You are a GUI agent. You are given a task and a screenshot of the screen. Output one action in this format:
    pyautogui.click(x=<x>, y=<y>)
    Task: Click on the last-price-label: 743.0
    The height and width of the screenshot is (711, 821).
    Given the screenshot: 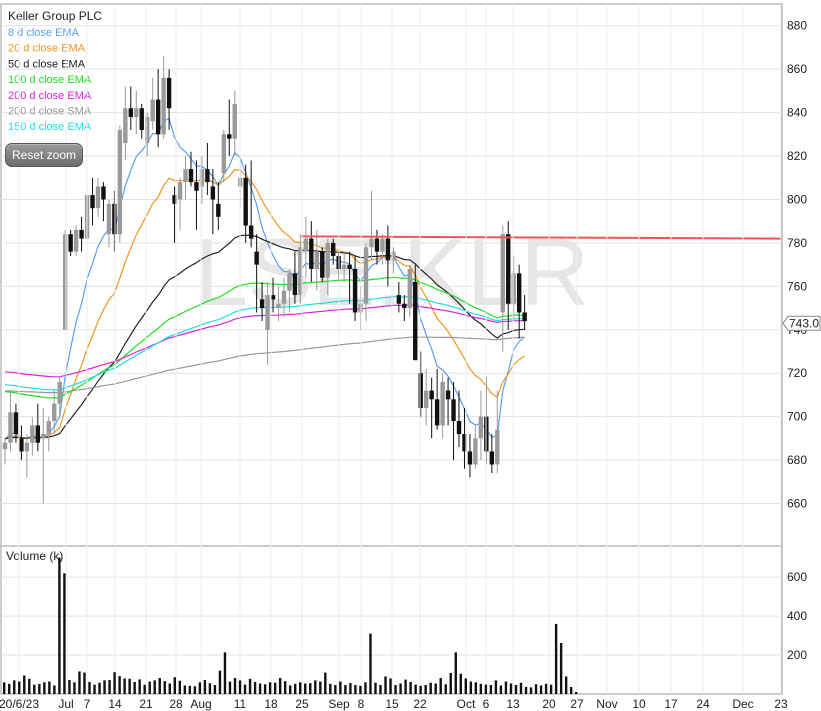 What is the action you would take?
    pyautogui.click(x=804, y=323)
    